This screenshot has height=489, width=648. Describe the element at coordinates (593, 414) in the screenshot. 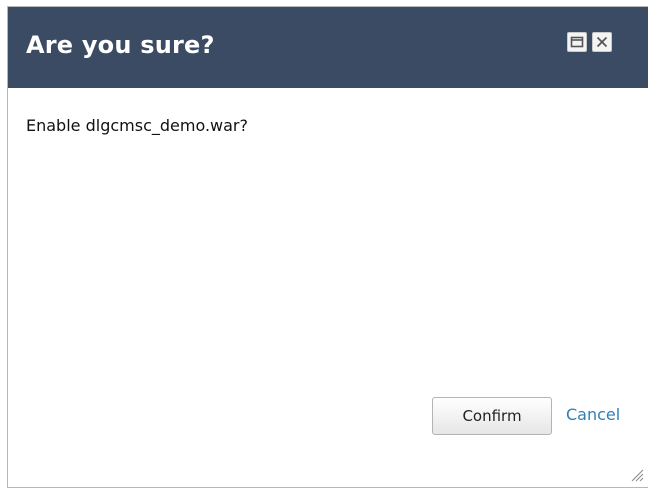

I see `cancel-link: Cancel` at that location.